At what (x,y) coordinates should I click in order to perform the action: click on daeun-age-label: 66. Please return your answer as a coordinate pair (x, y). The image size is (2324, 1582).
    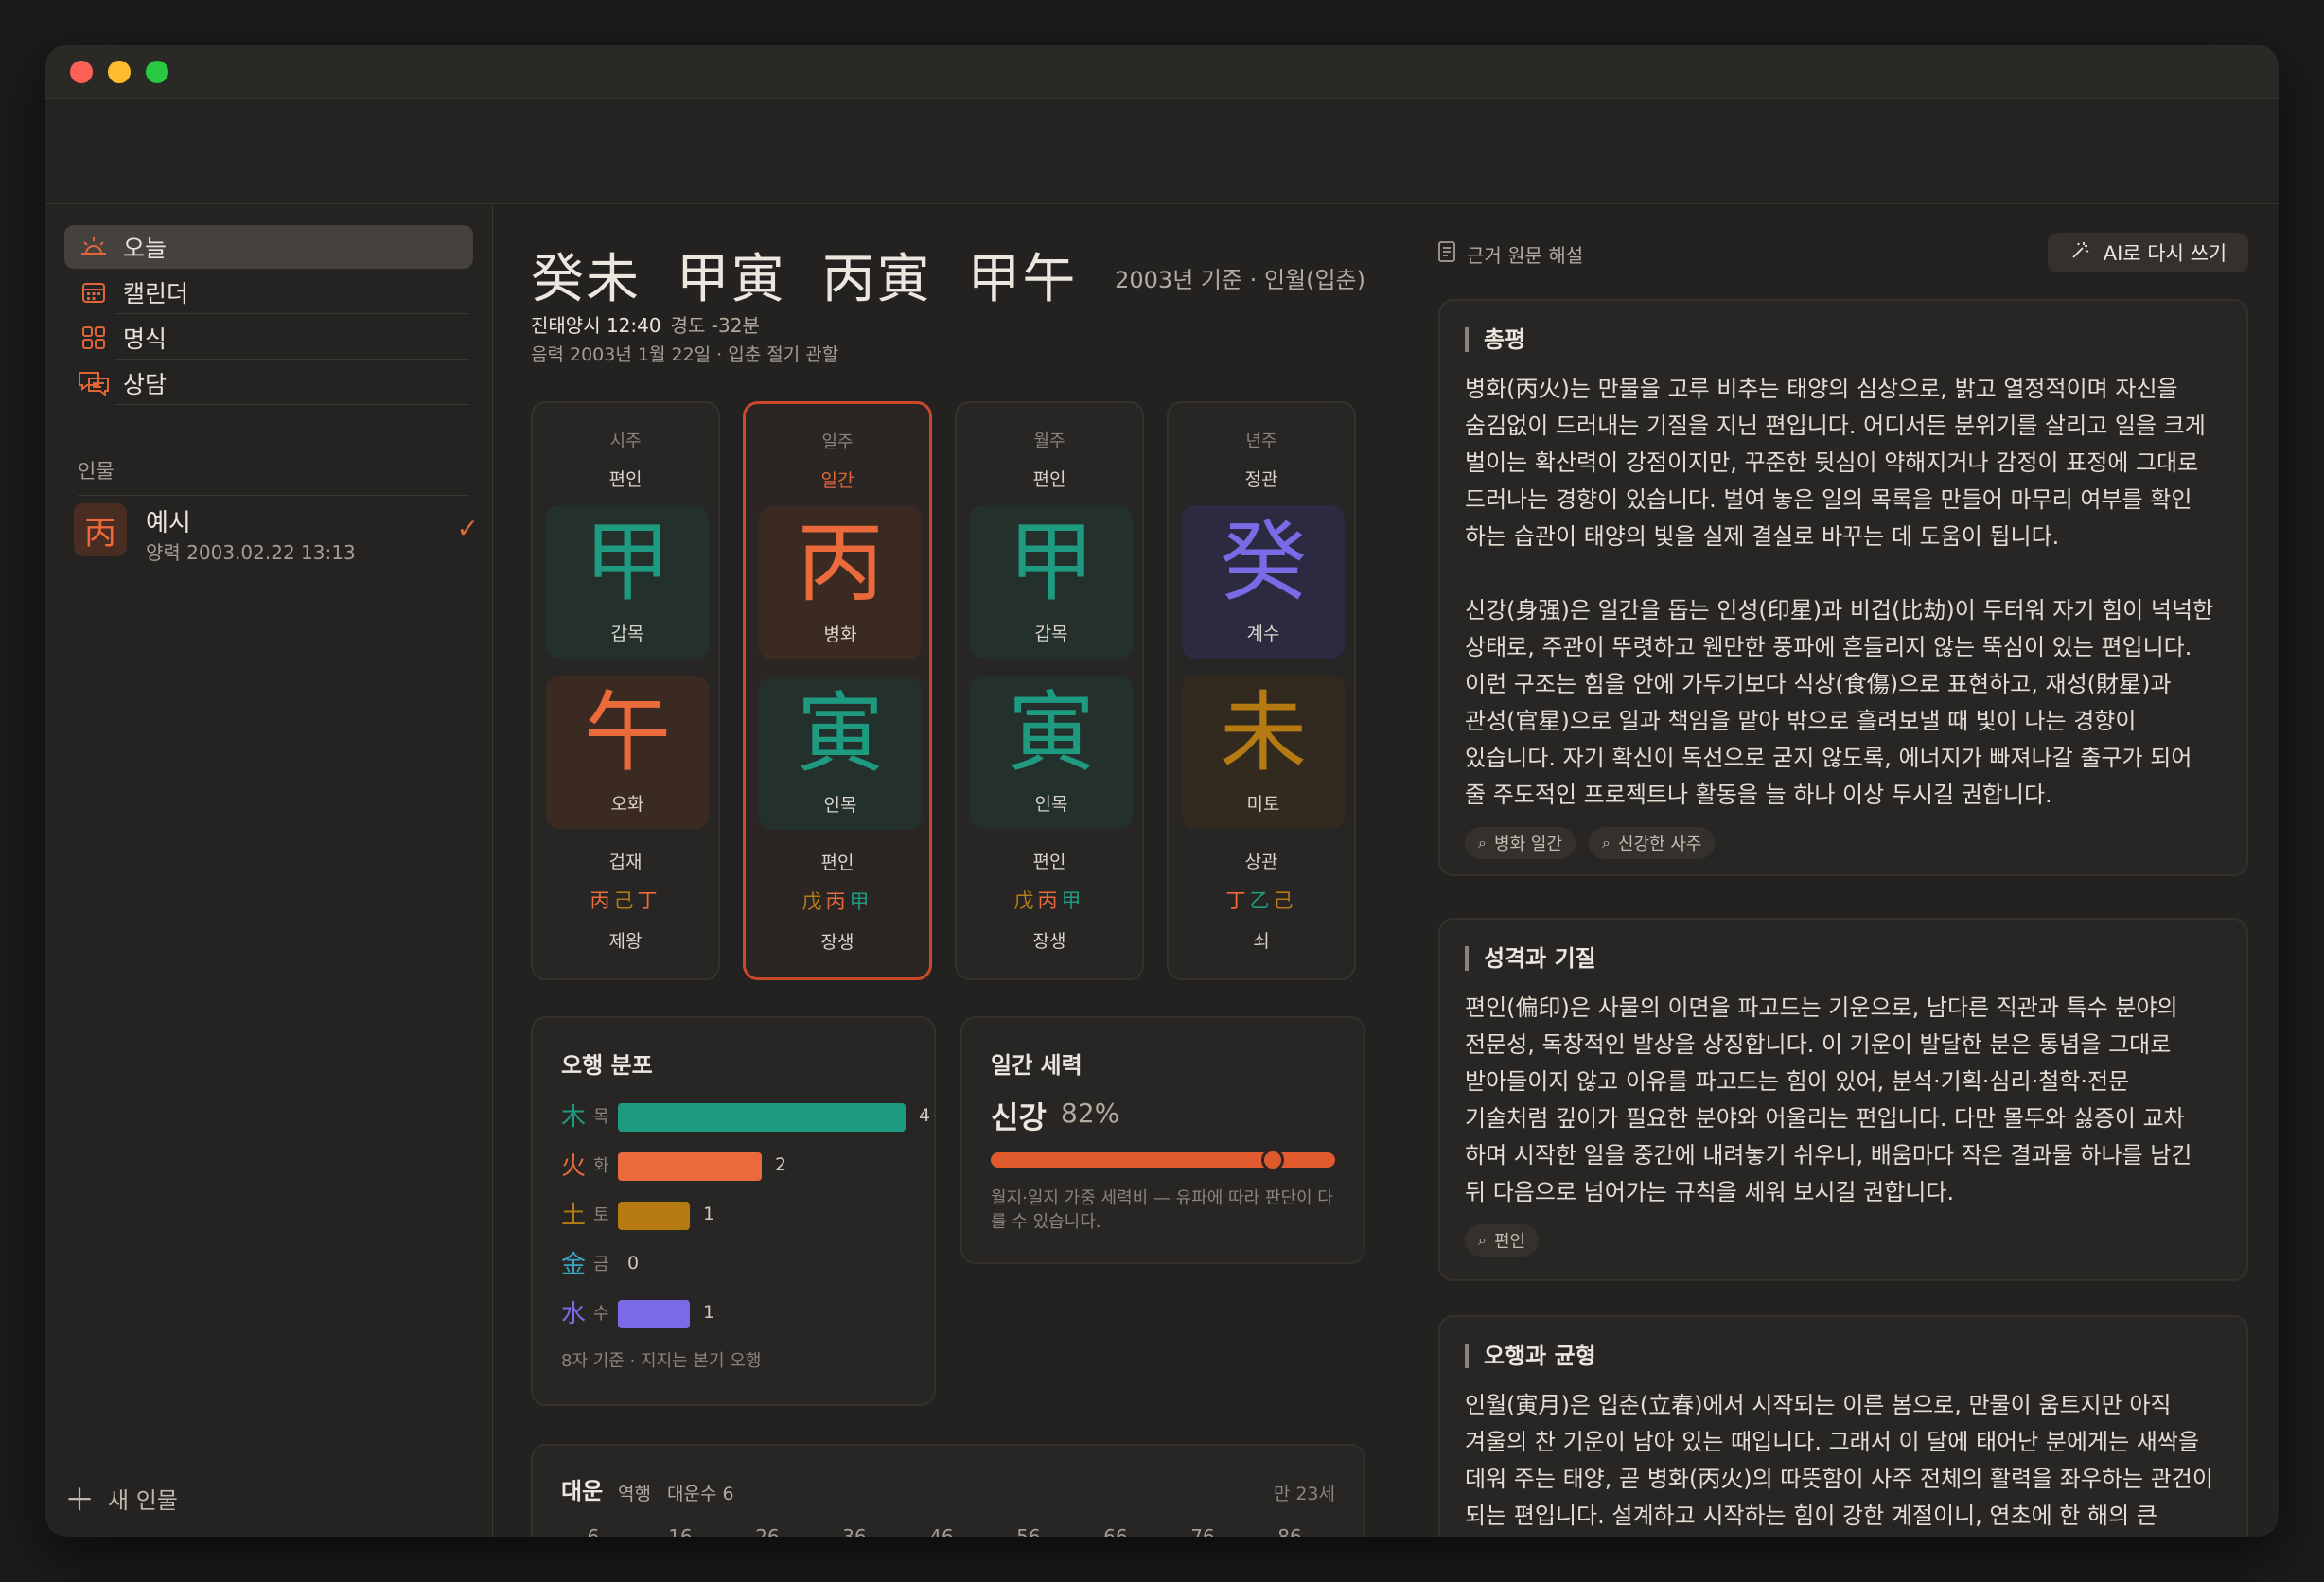
    Looking at the image, I should click on (1115, 1531).